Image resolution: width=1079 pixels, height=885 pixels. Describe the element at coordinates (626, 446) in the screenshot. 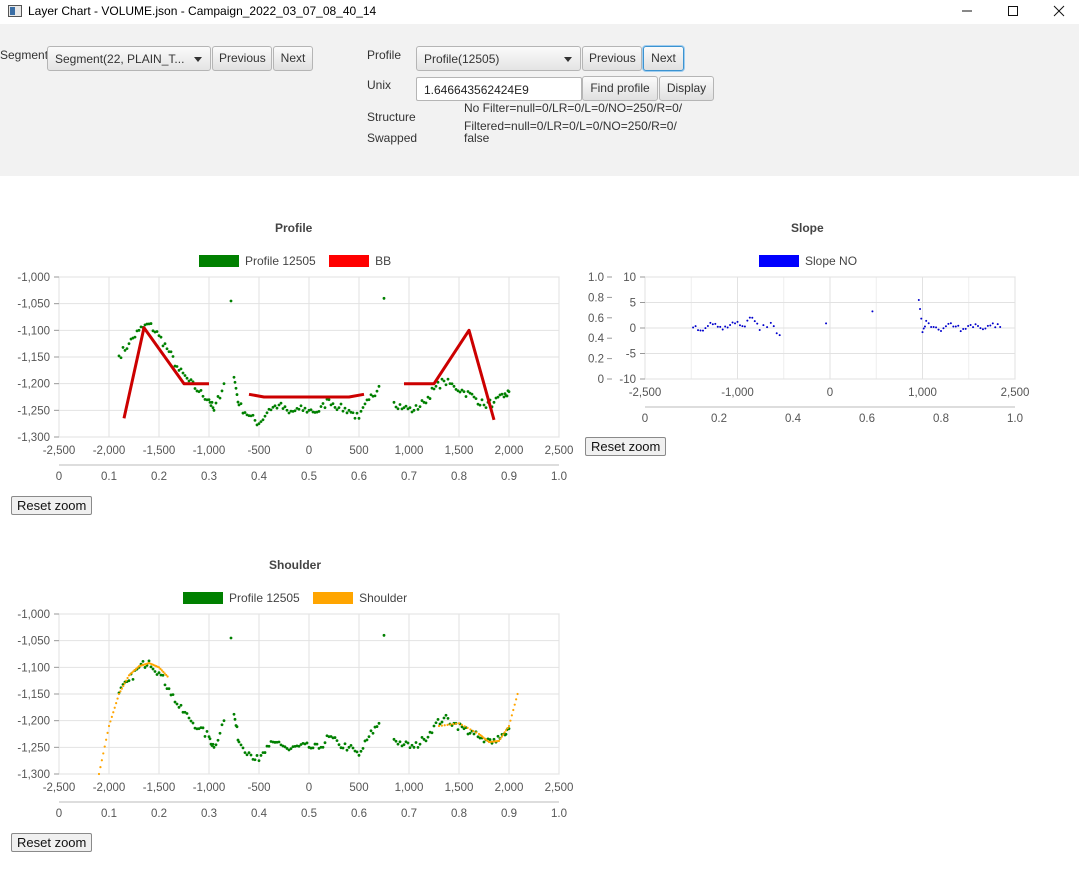

I see `slope-reset-zoom-button: Reset zoom` at that location.